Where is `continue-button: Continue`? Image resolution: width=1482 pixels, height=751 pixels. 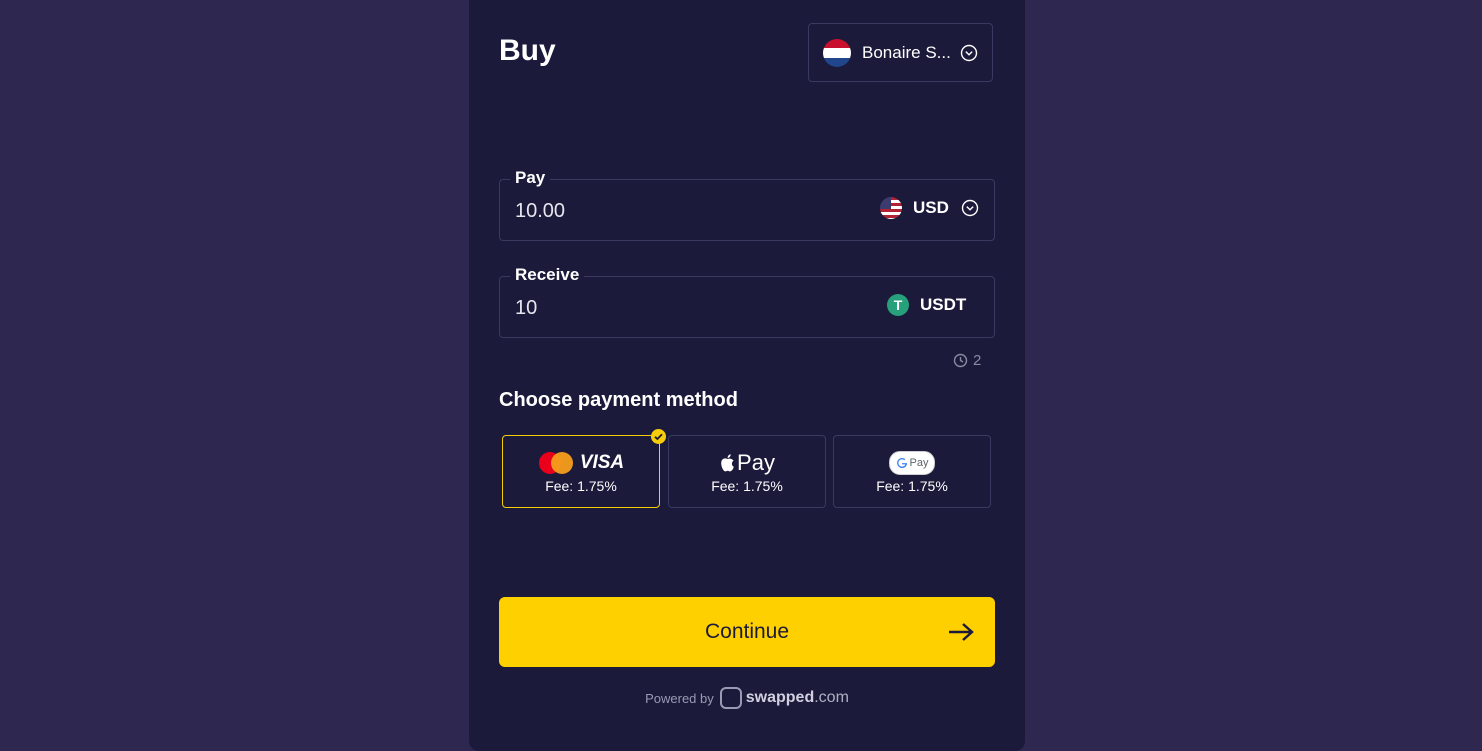
continue-button: Continue is located at coordinates (747, 632).